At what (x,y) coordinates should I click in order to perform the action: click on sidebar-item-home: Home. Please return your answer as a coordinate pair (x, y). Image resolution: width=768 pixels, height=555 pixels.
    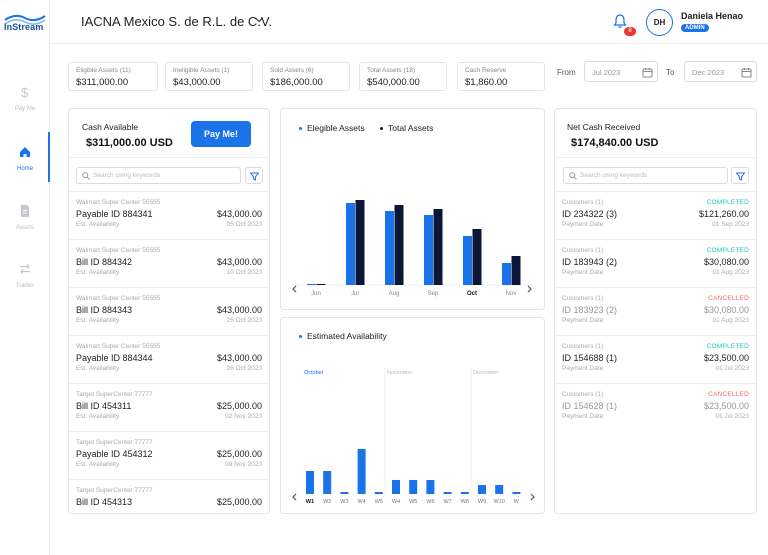
    Looking at the image, I should click on (25, 158).